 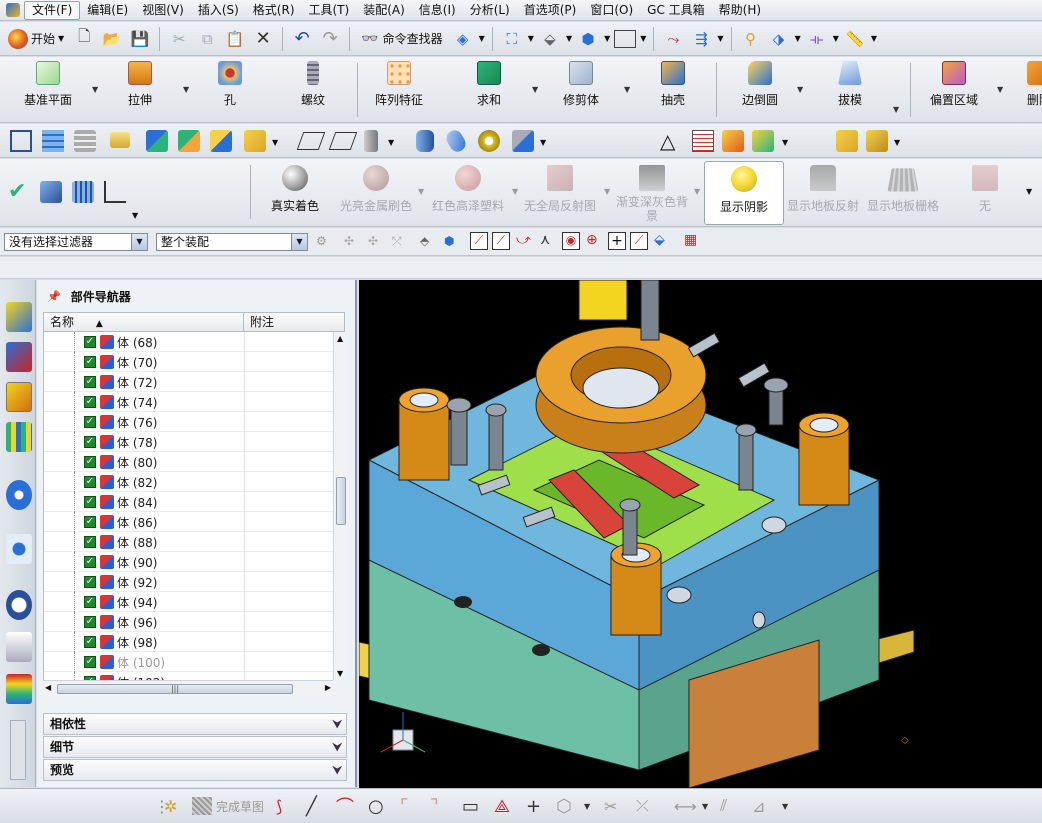 I want to click on table-icon, so click(x=703, y=141).